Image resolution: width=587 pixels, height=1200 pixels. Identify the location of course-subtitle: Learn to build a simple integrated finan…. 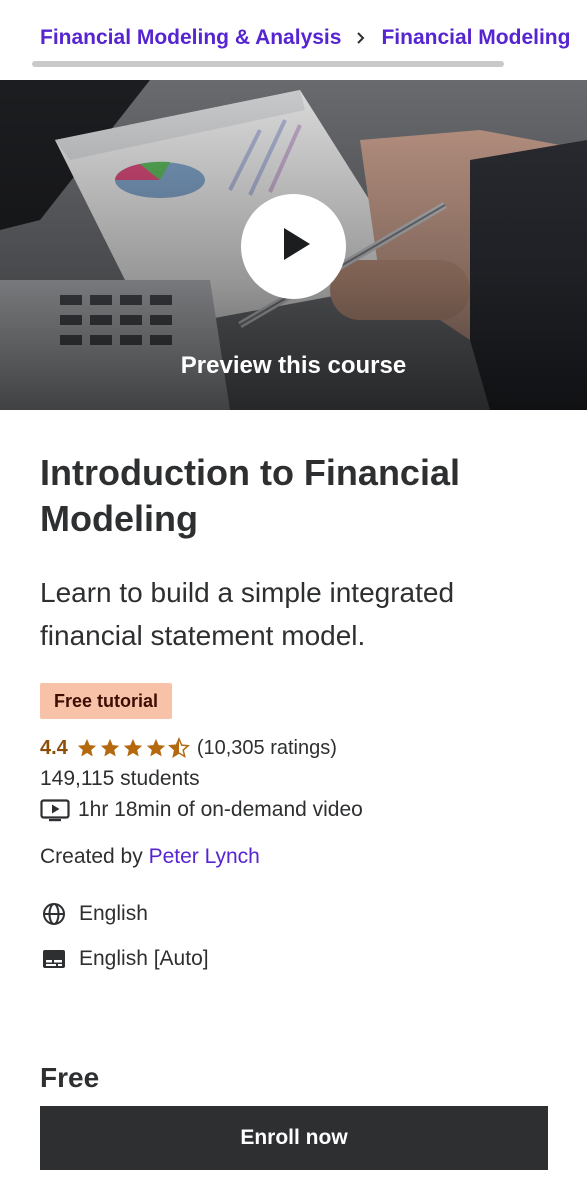
(247, 614).